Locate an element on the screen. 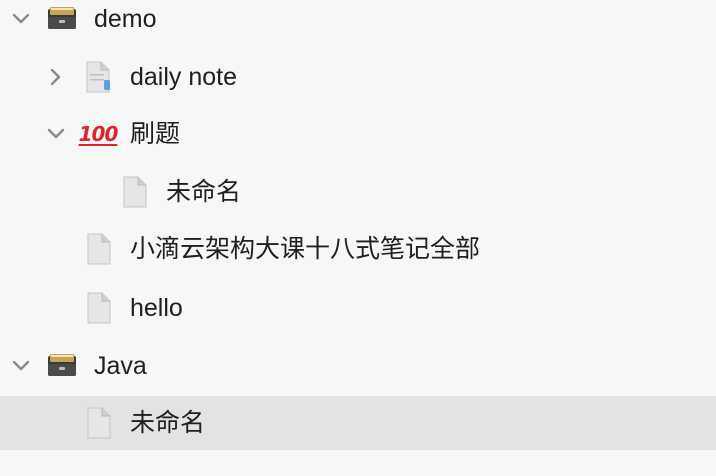 The width and height of the screenshot is (716, 476). tree-item-label: hello is located at coordinates (156, 308).